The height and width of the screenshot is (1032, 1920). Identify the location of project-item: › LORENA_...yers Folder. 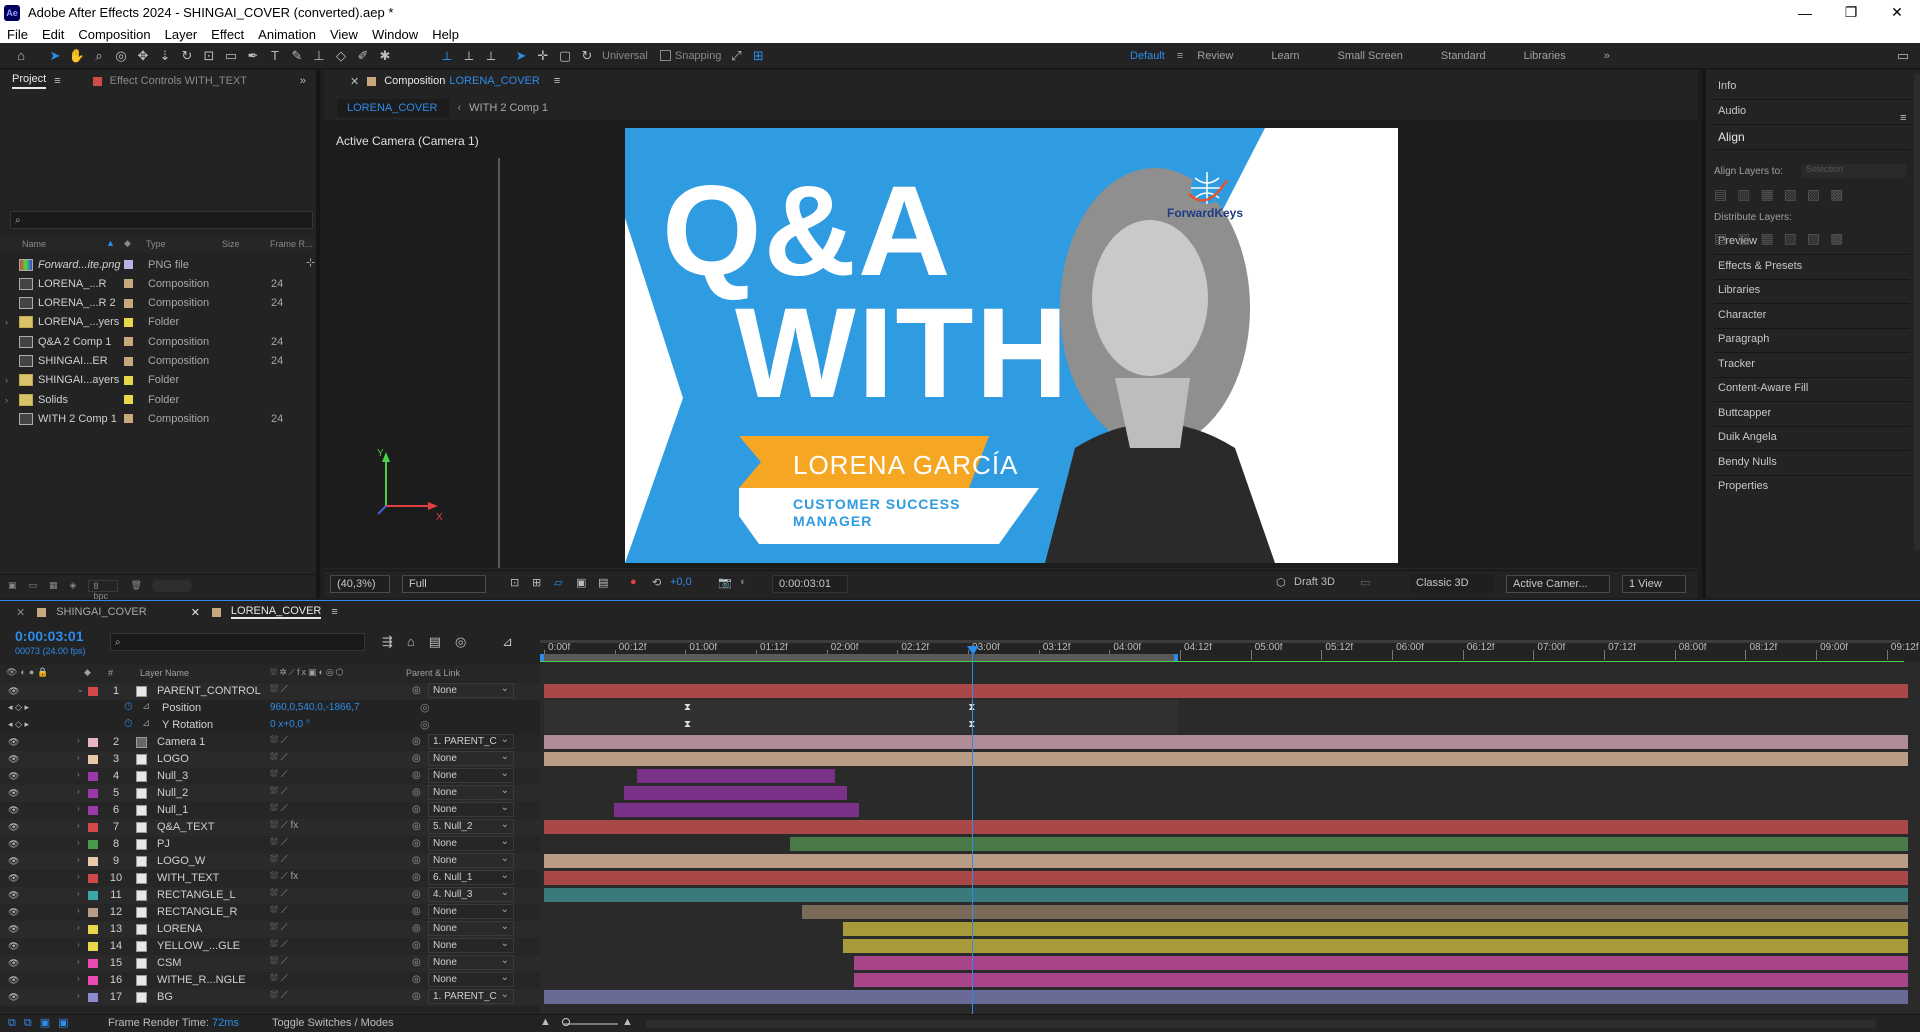
(158, 322).